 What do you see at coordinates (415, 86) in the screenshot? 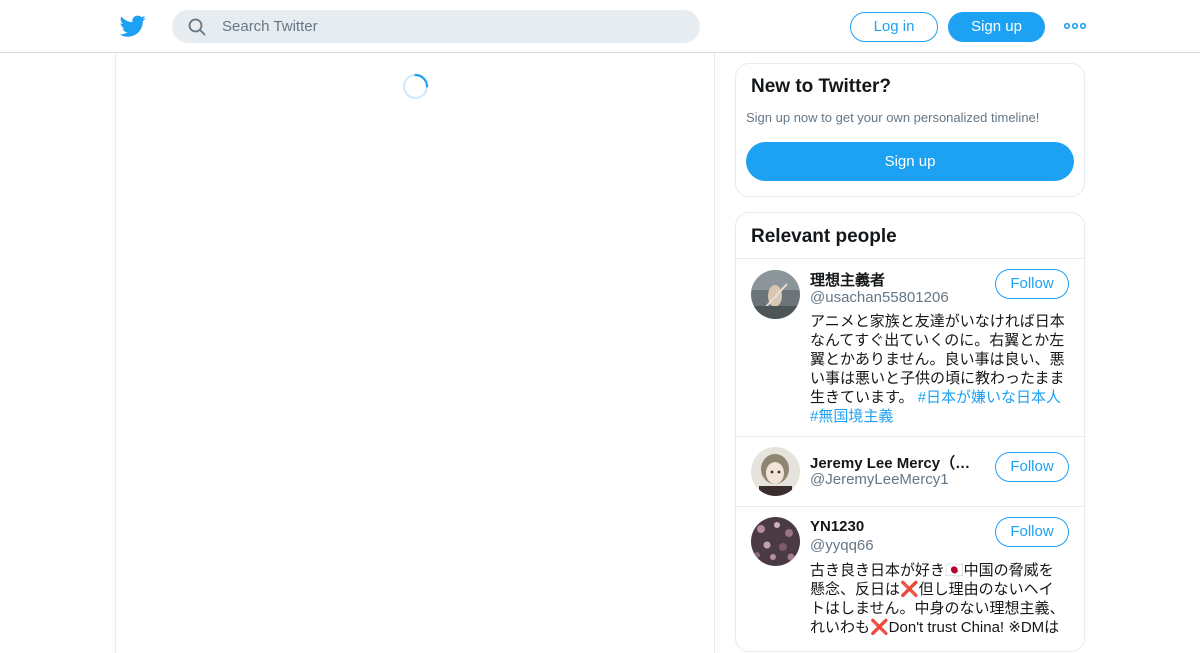
I see `loading-spinner-icon` at bounding box center [415, 86].